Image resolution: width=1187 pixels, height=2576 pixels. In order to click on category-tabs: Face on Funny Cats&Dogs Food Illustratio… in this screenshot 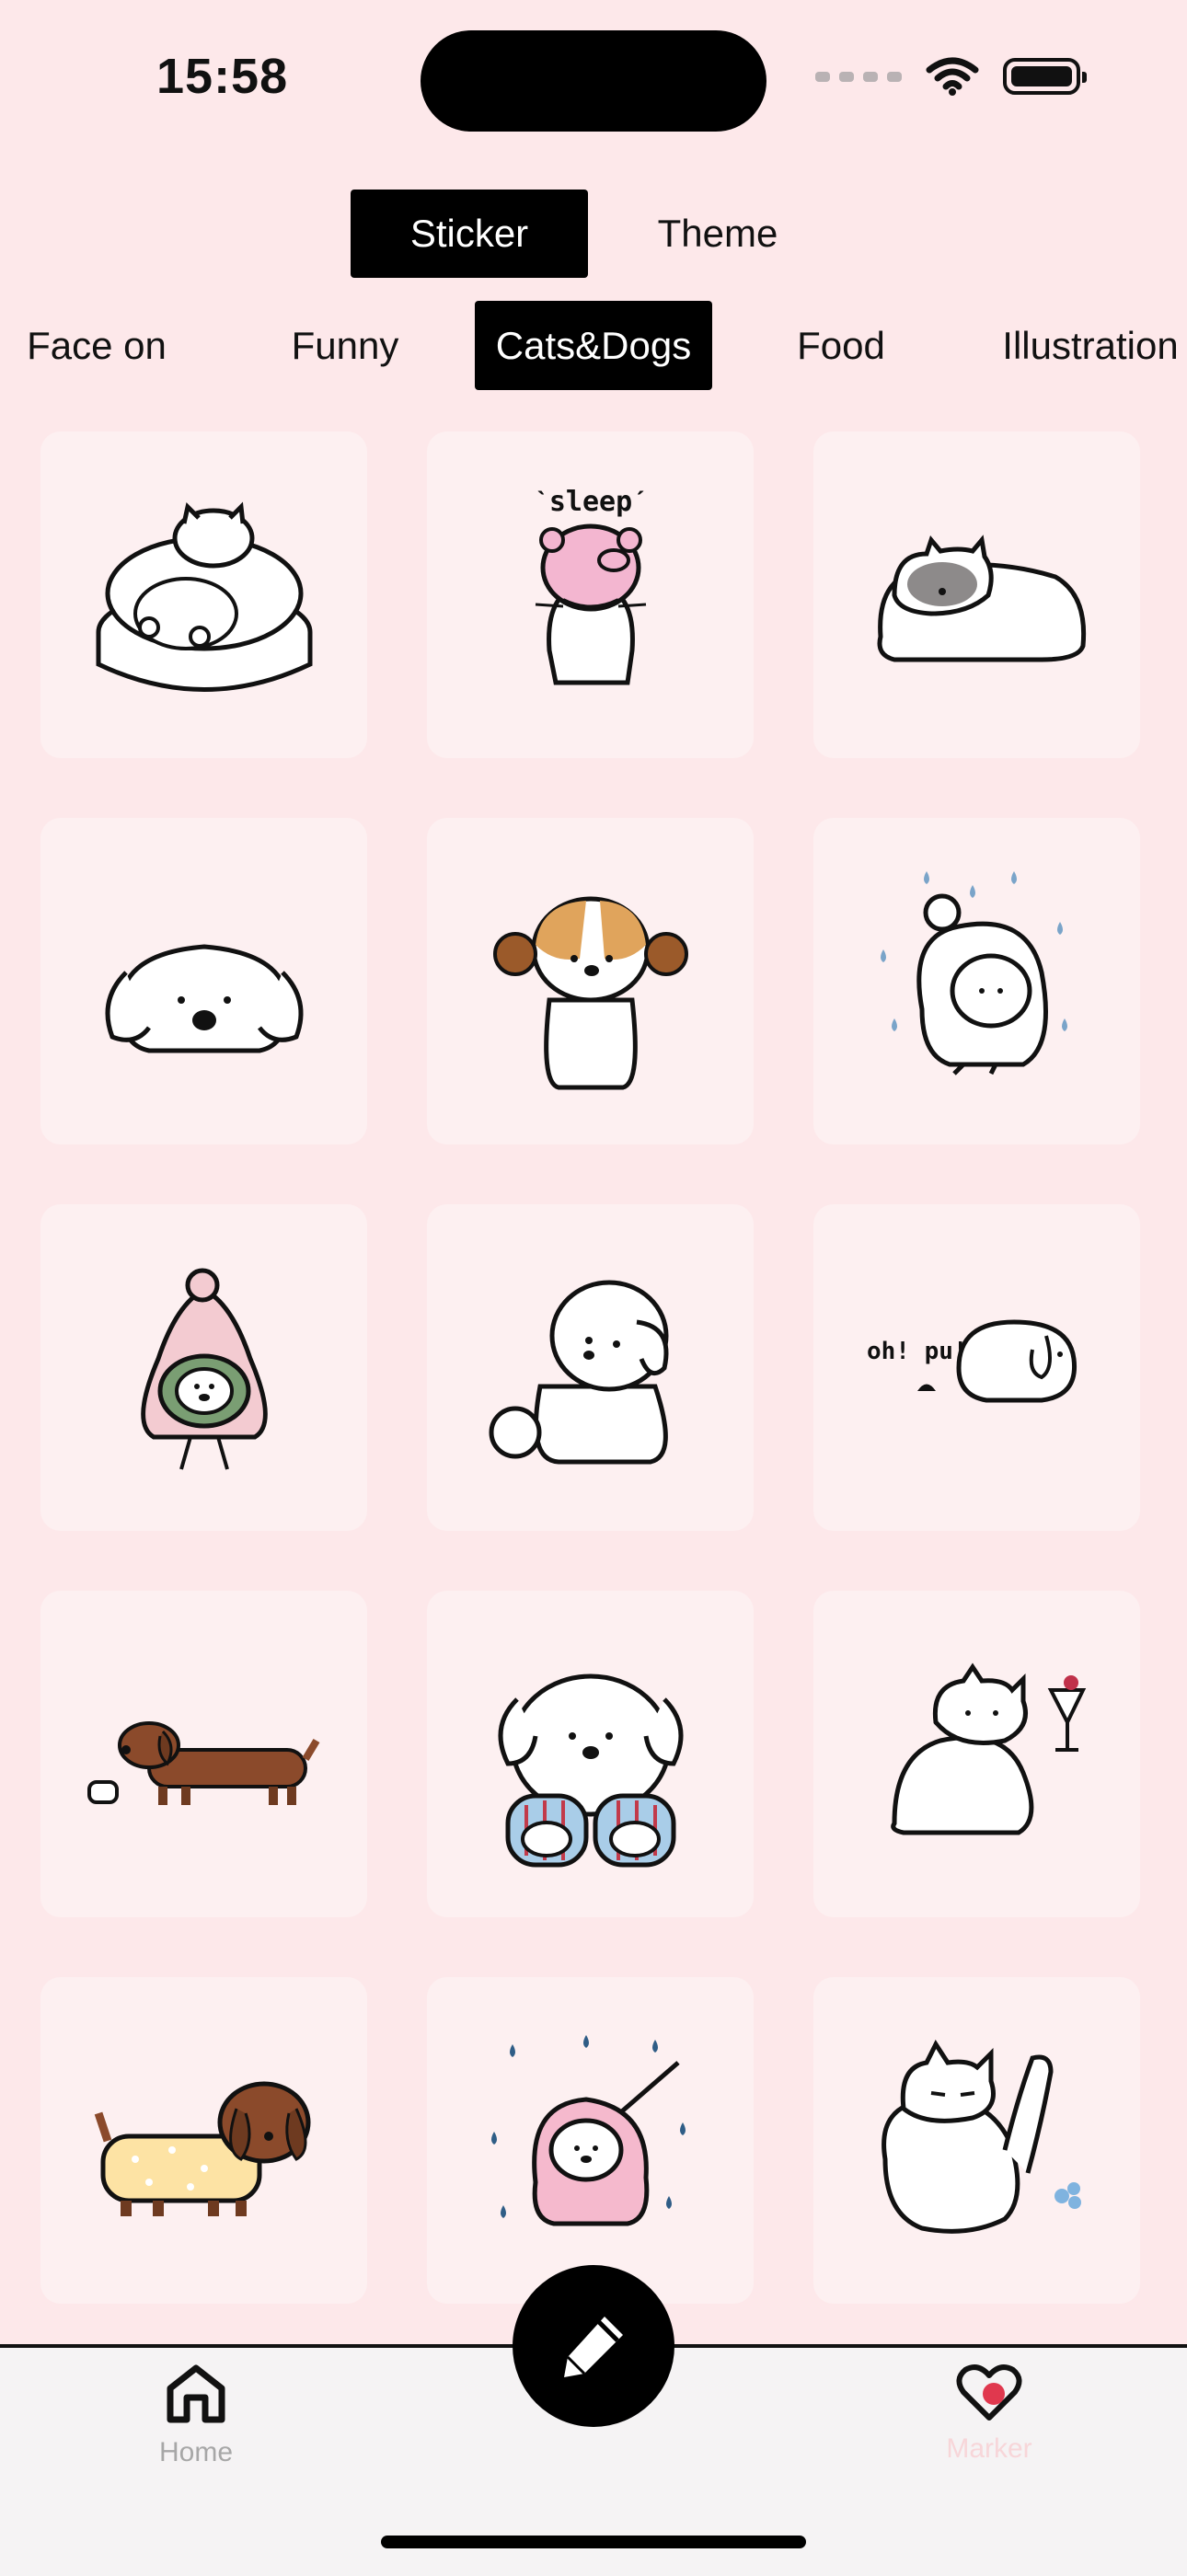, I will do `click(593, 345)`.